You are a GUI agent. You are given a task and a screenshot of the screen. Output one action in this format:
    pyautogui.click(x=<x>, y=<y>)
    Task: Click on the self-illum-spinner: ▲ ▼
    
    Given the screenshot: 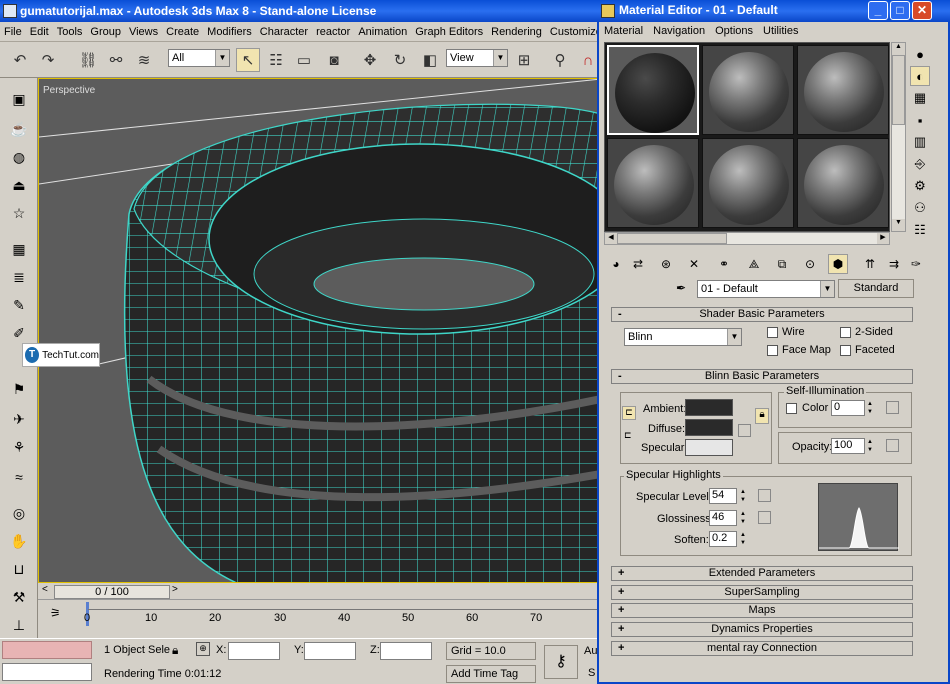 What is the action you would take?
    pyautogui.click(x=870, y=408)
    